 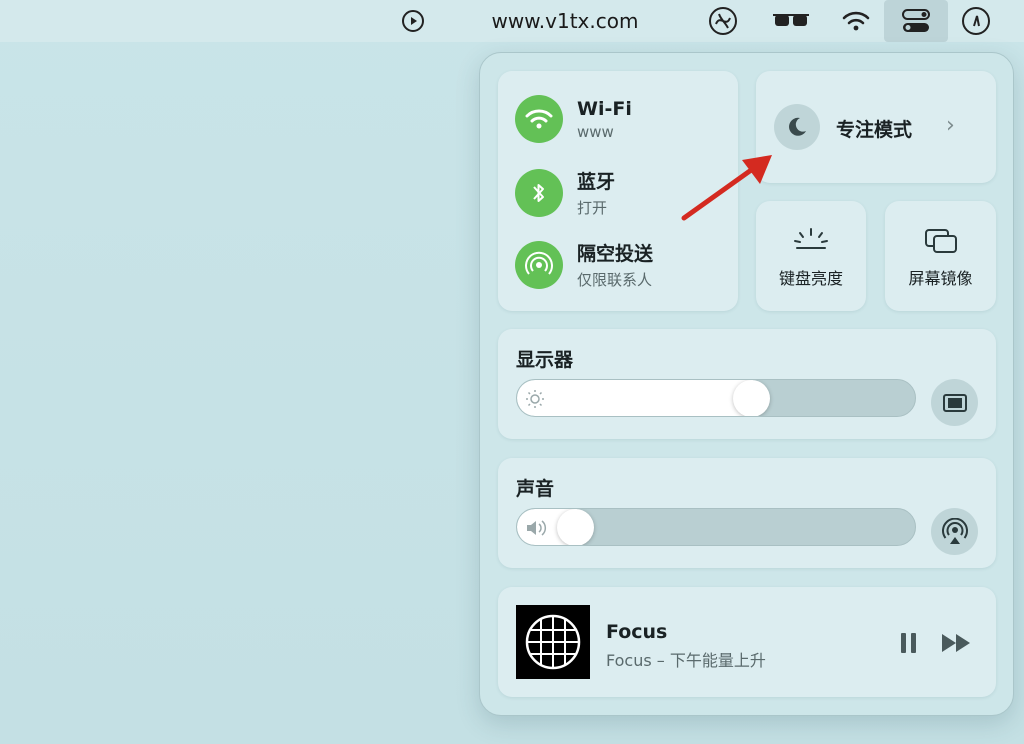 What do you see at coordinates (716, 527) in the screenshot?
I see `volume-slider` at bounding box center [716, 527].